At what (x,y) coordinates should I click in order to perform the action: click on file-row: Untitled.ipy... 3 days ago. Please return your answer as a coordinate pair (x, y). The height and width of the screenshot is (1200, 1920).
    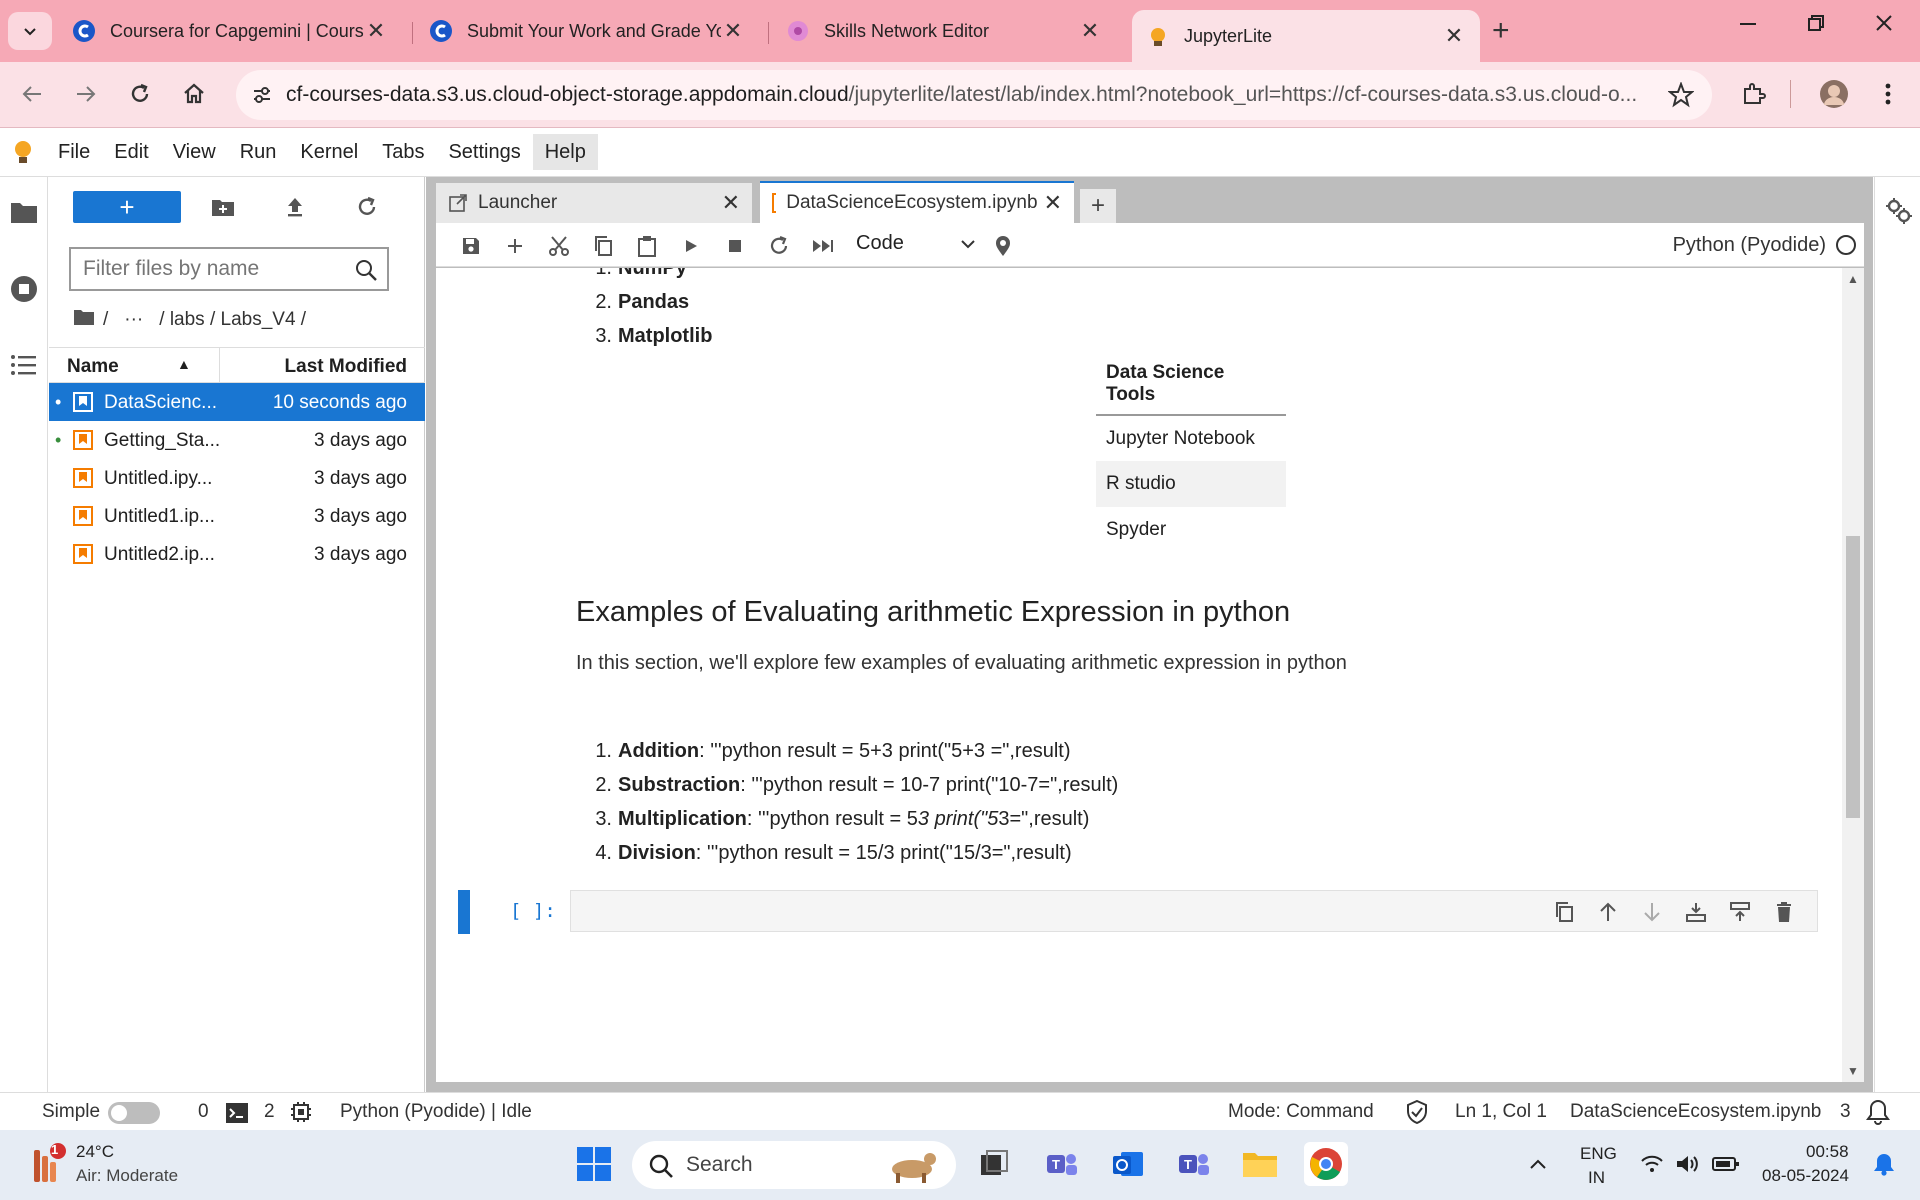
    Looking at the image, I should click on (237, 478).